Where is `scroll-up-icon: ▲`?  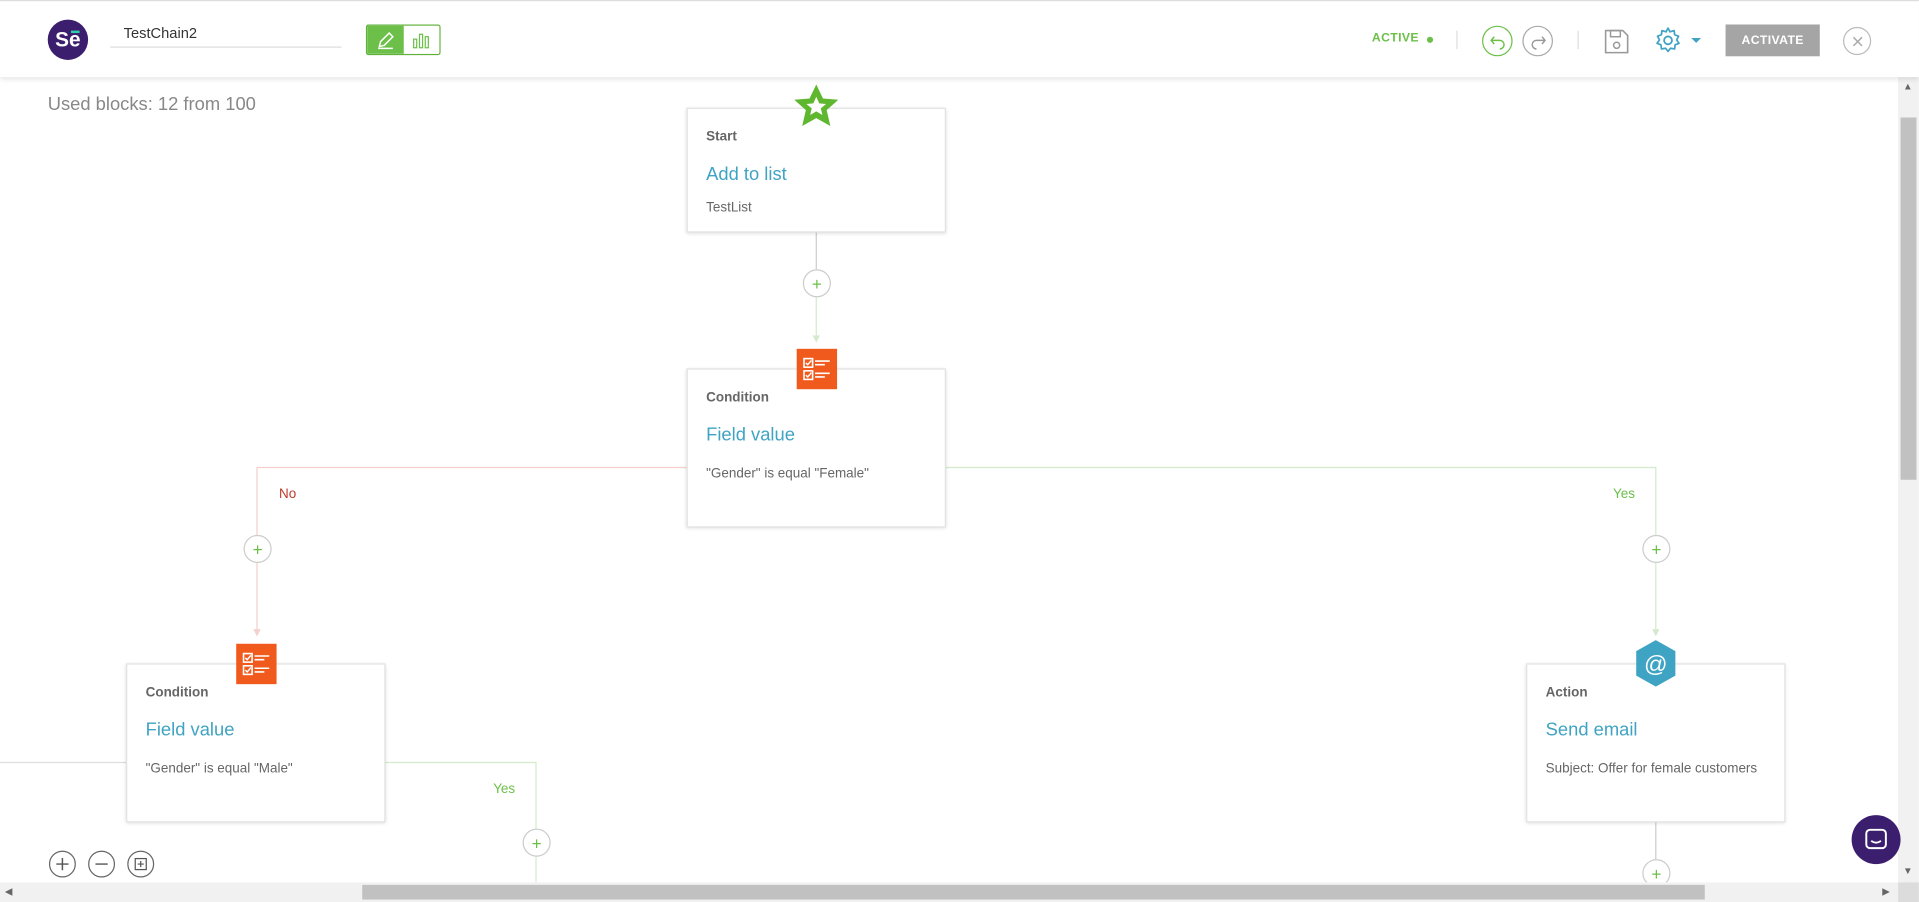 scroll-up-icon: ▲ is located at coordinates (1908, 86).